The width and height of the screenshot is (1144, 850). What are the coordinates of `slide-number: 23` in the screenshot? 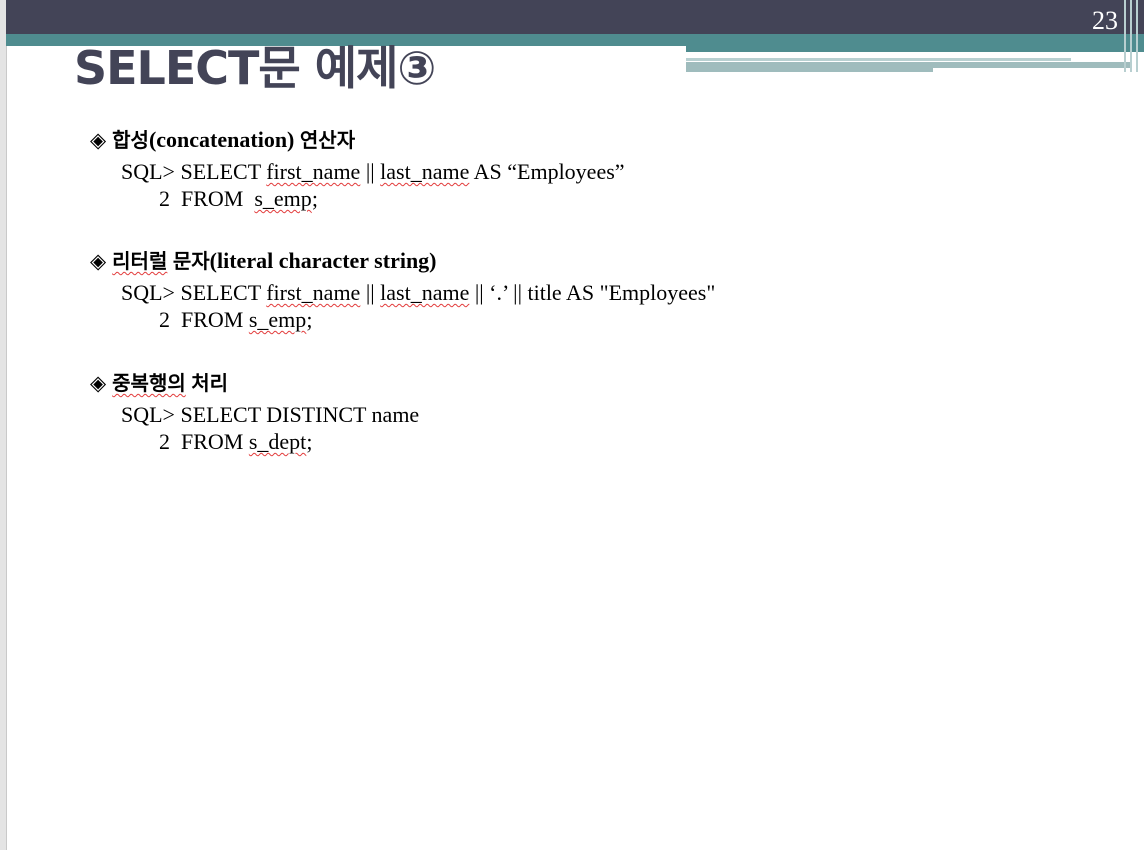 It's located at (1105, 20).